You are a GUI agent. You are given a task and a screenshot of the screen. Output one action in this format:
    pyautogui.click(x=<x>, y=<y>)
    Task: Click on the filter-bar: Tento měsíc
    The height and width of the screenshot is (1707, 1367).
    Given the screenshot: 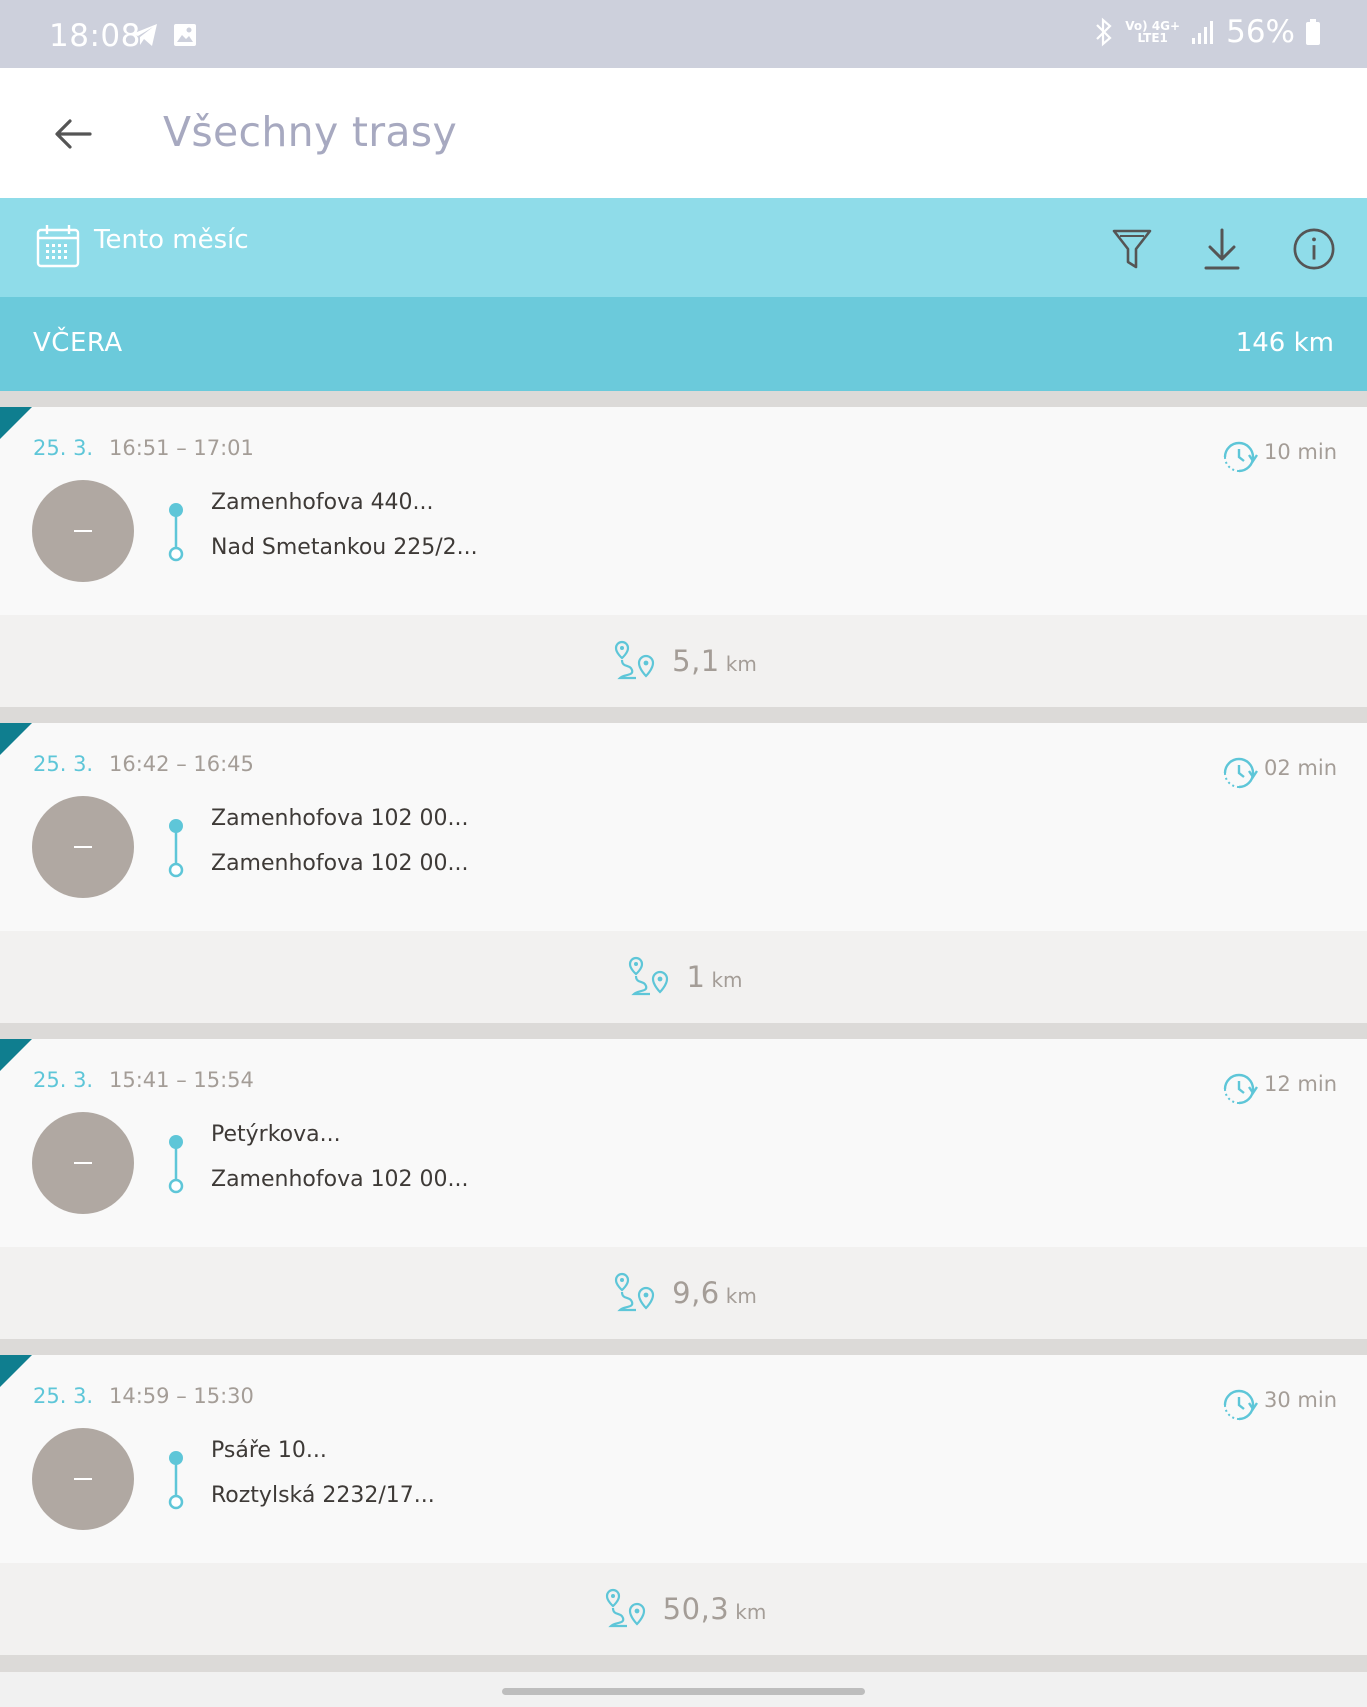 What is the action you would take?
    pyautogui.click(x=683, y=247)
    